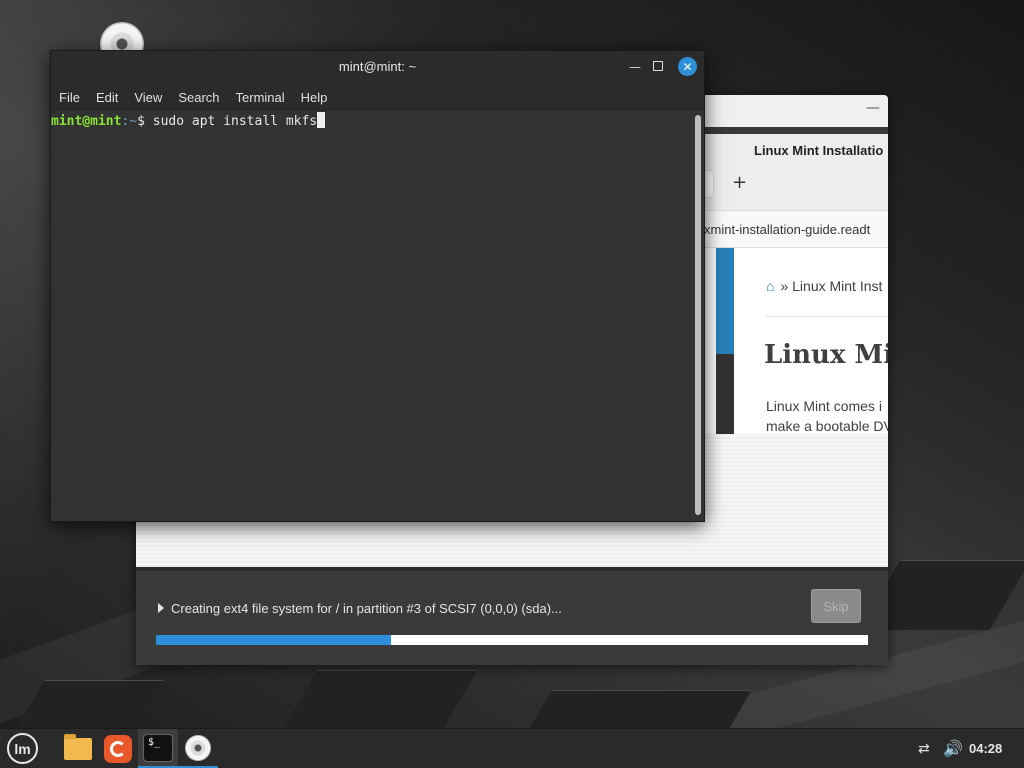 This screenshot has height=768, width=1024. Describe the element at coordinates (827, 426) in the screenshot. I see `docs-paragraph-line: make a bootable DV` at that location.